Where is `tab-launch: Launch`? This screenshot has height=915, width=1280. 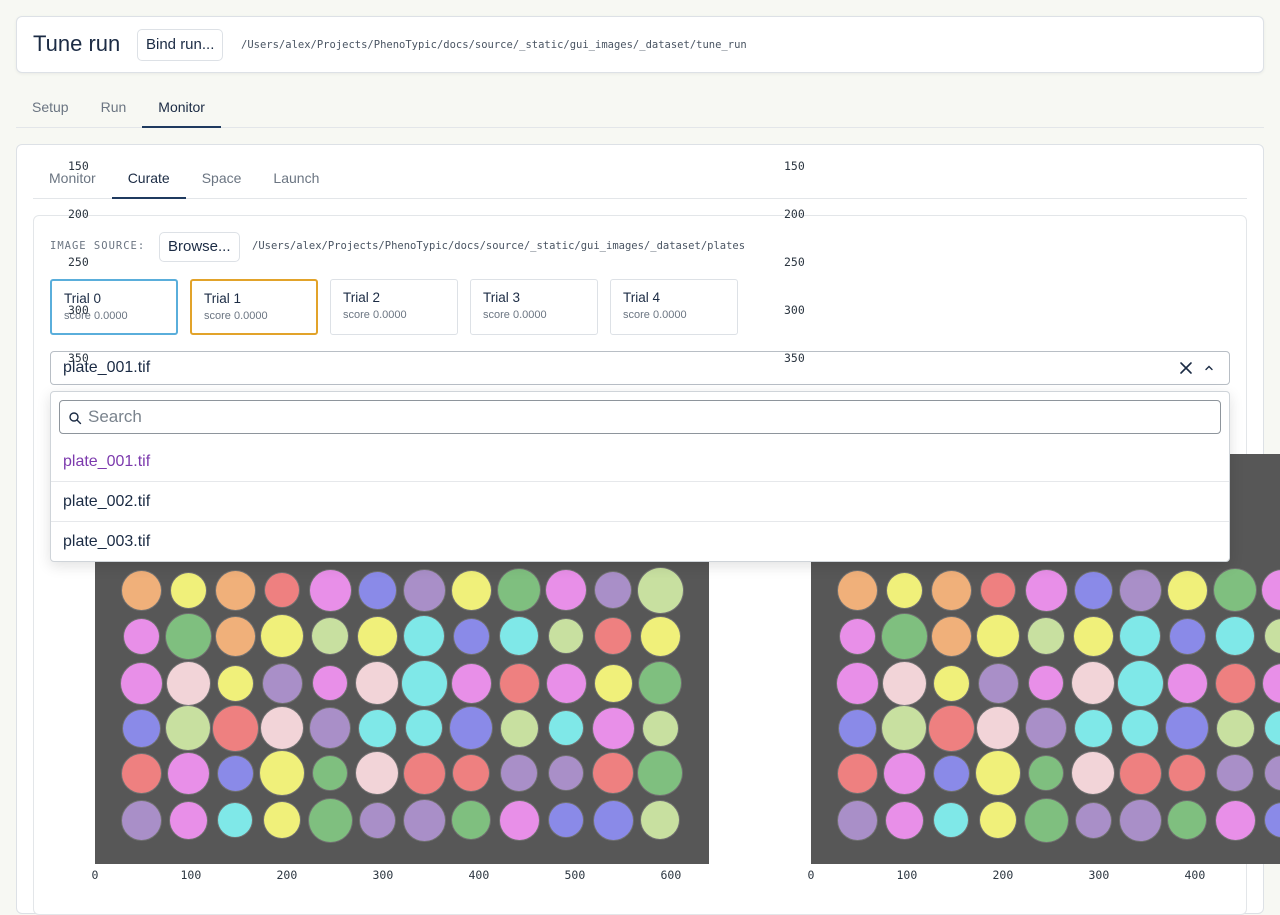
tab-launch: Launch is located at coordinates (296, 178).